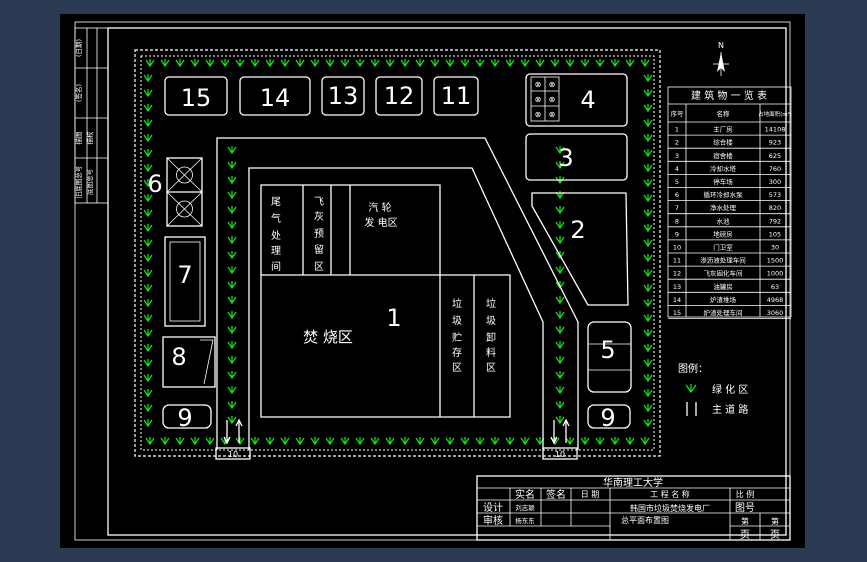 The width and height of the screenshot is (867, 562). What do you see at coordinates (78, 181) in the screenshot?
I see `side-old-base: 旧底图总号` at bounding box center [78, 181].